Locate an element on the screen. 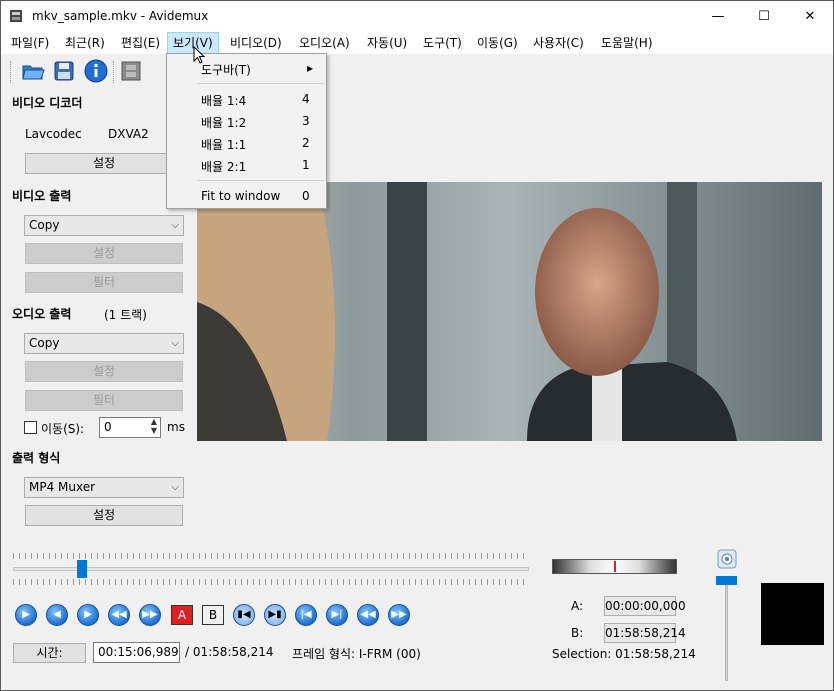 The width and height of the screenshot is (834, 691). toolbar is located at coordinates (417, 71).